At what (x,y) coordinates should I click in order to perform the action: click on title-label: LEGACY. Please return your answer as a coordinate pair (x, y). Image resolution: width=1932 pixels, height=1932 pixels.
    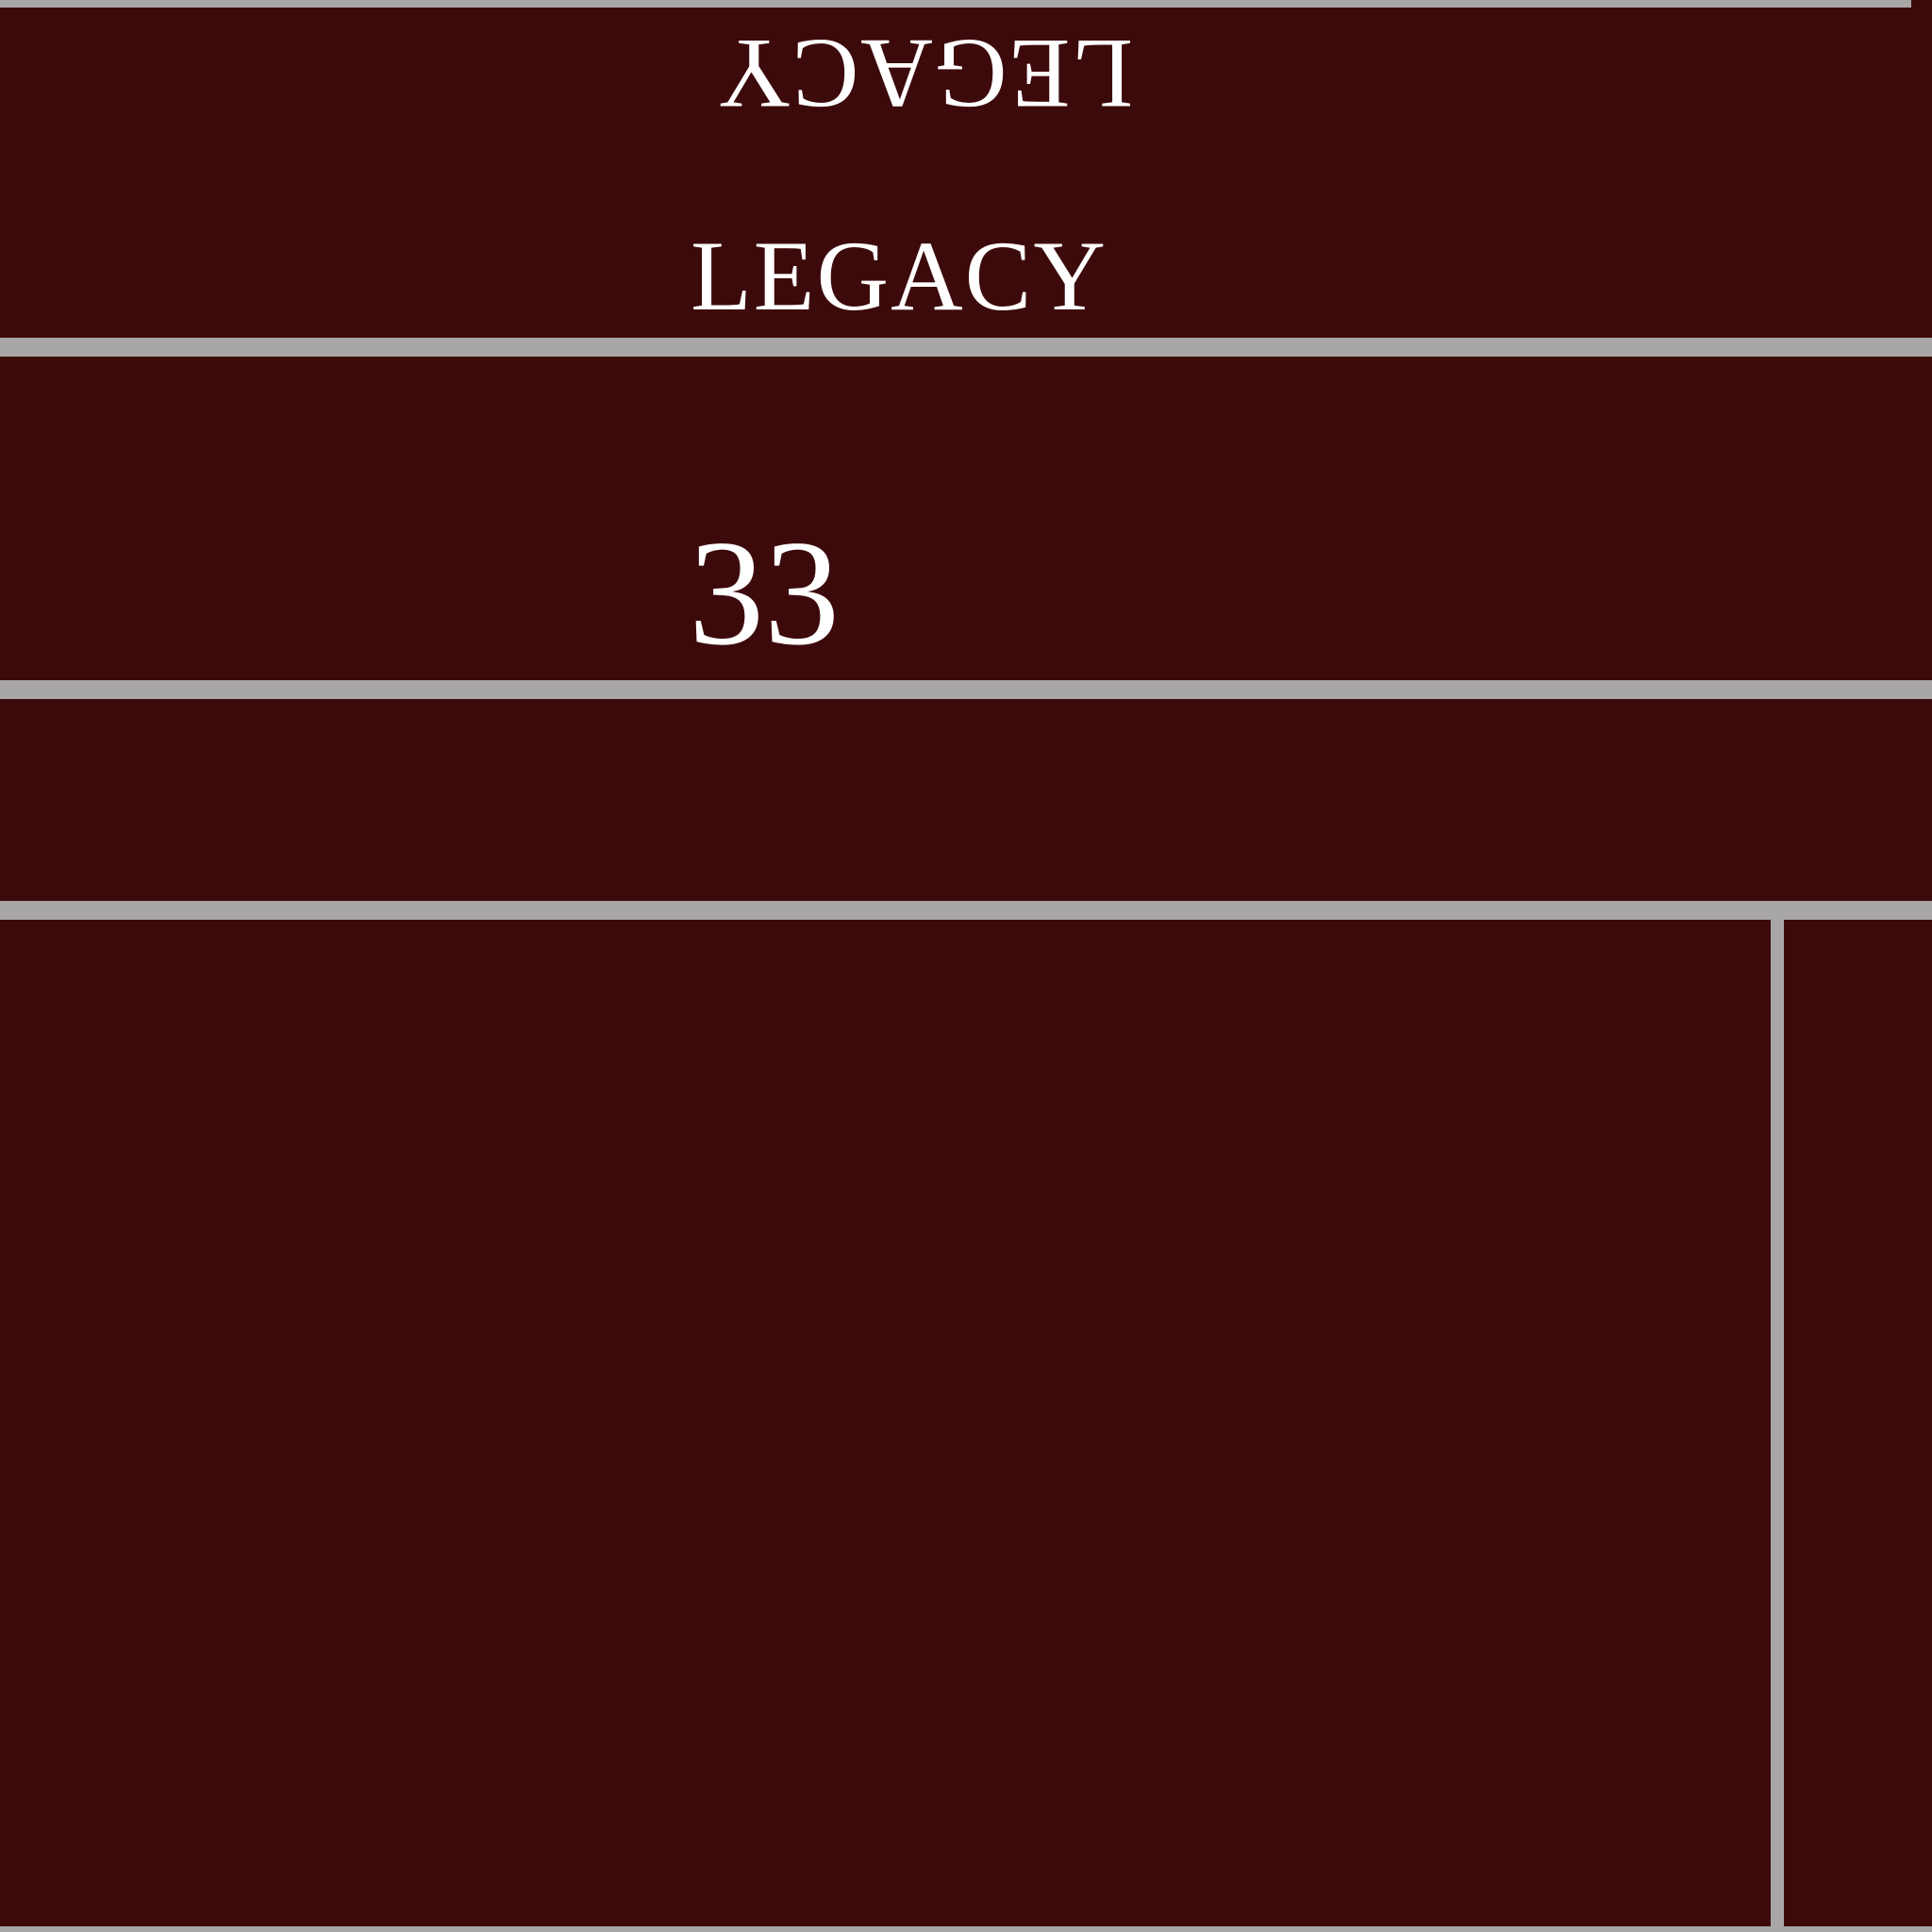
    Looking at the image, I should click on (899, 276).